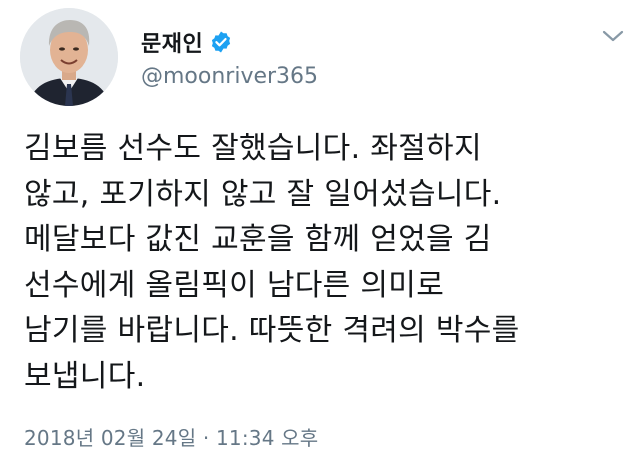 The image size is (640, 458). I want to click on avatar, so click(69, 57).